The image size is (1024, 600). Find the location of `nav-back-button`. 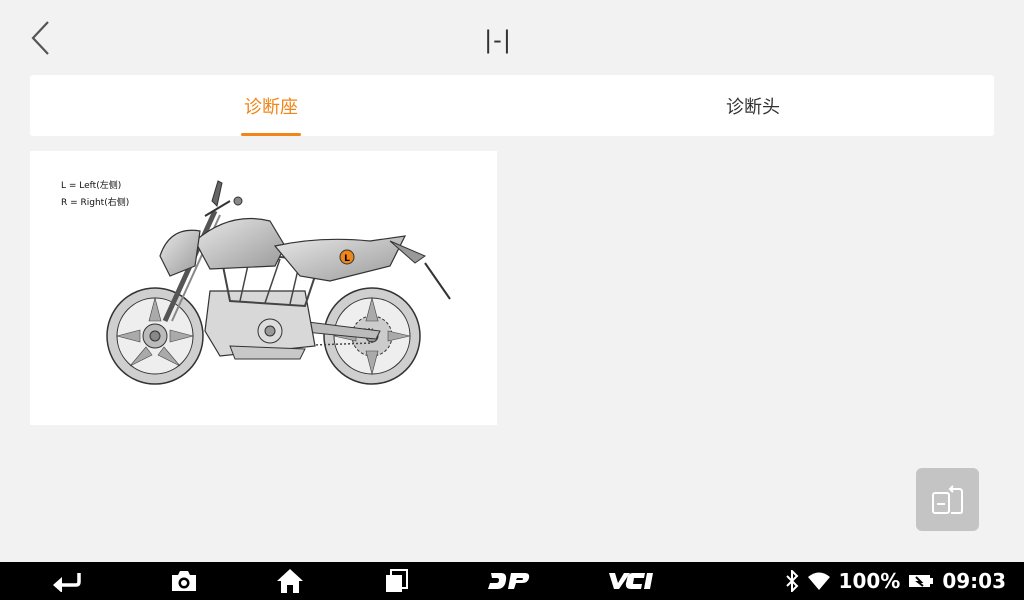

nav-back-button is located at coordinates (66, 581).